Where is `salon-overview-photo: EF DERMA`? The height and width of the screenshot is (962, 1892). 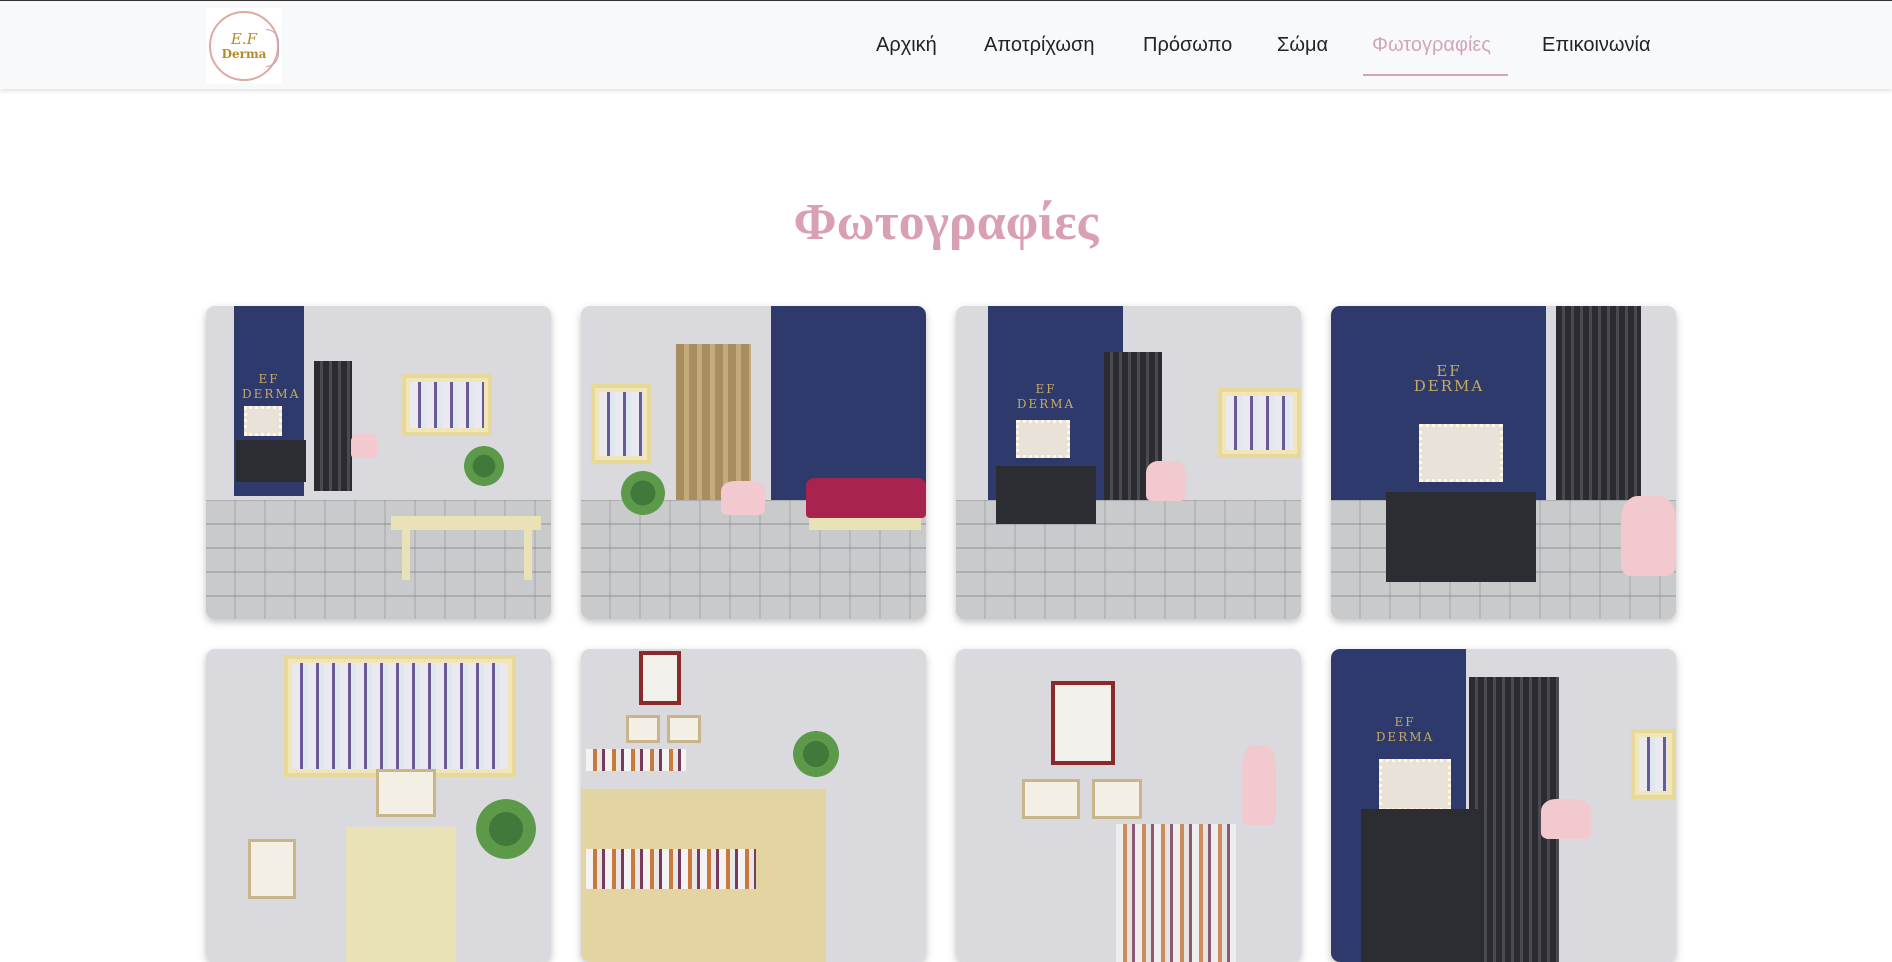
salon-overview-photo: EF DERMA is located at coordinates (378, 462).